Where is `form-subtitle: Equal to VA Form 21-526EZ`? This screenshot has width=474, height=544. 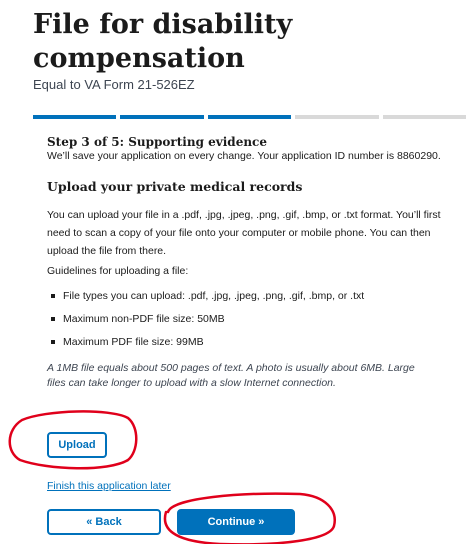 form-subtitle: Equal to VA Form 21-526EZ is located at coordinates (114, 84).